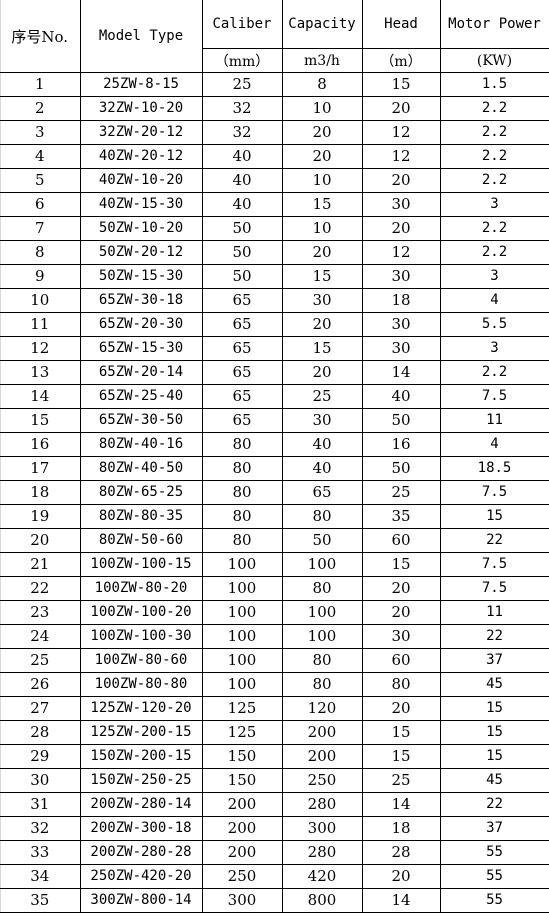  What do you see at coordinates (274, 588) in the screenshot?
I see `table-row: 22 100ZW-80-20 100 80 20 7.5` at bounding box center [274, 588].